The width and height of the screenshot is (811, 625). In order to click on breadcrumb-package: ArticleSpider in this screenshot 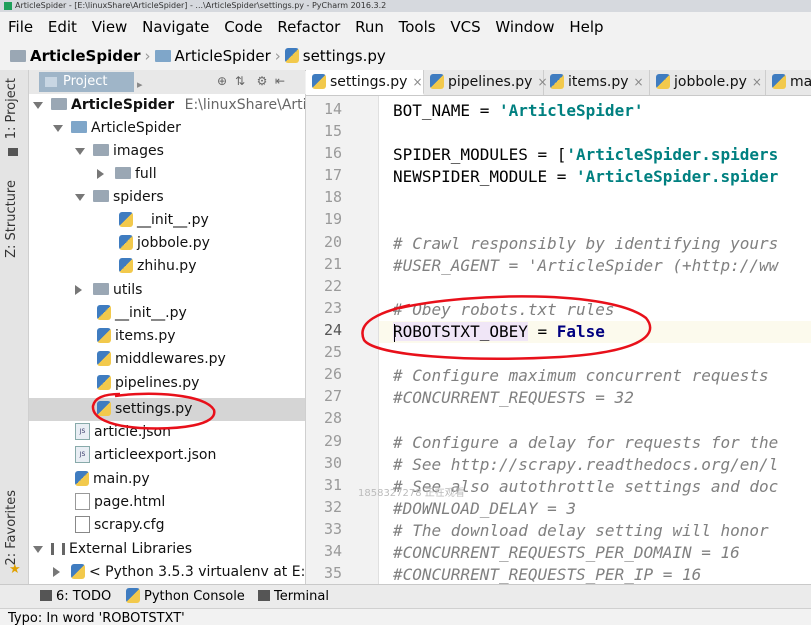, I will do `click(212, 56)`.